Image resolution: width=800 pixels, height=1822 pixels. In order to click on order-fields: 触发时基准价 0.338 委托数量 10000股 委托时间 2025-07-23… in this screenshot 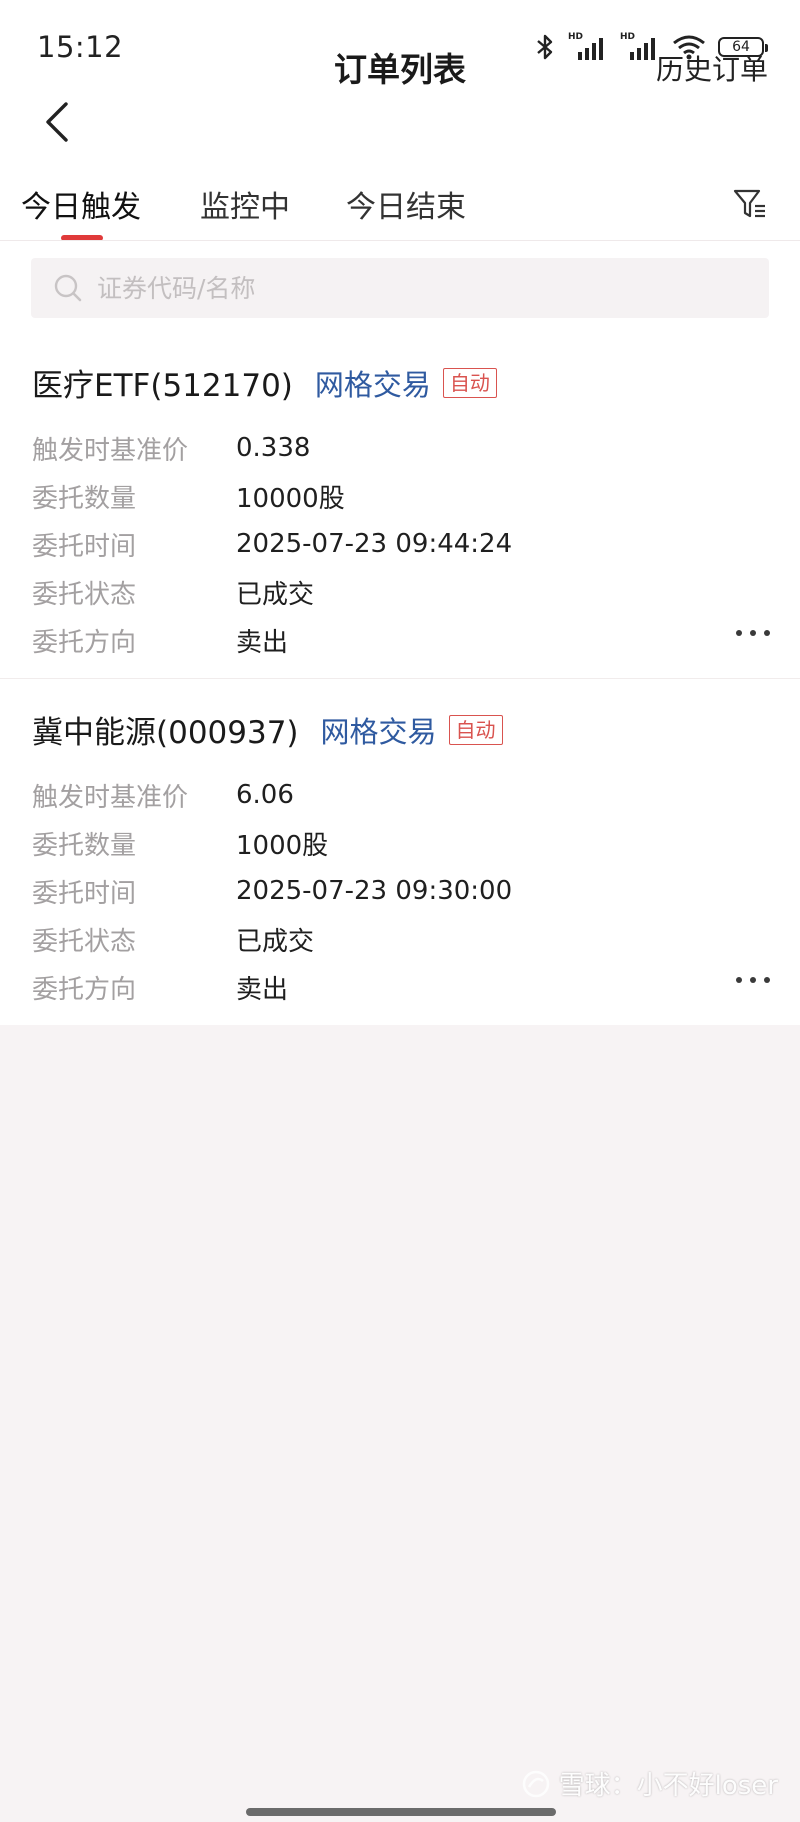, I will do `click(272, 544)`.